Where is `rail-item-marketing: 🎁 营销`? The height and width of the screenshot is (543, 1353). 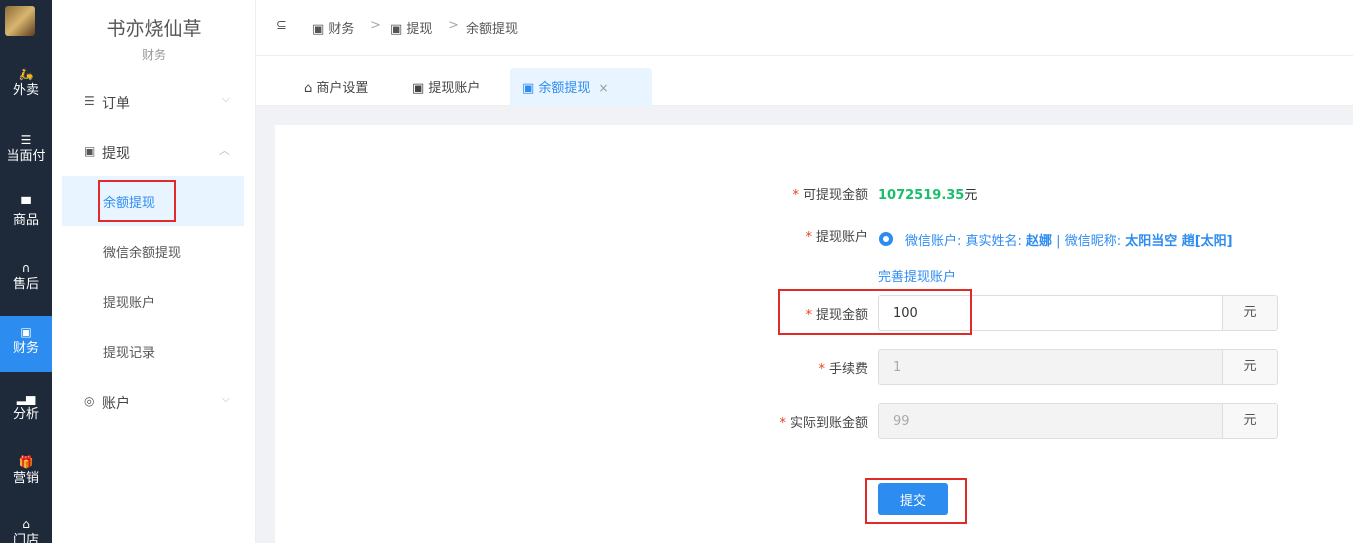 rail-item-marketing: 🎁 营销 is located at coordinates (26, 474).